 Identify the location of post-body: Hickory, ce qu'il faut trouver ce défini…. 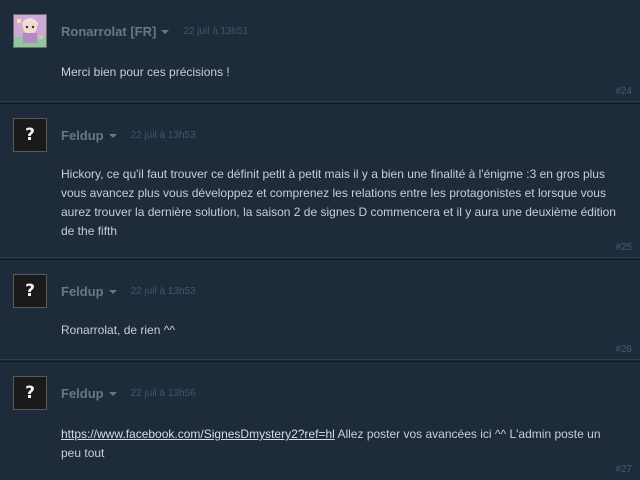
(338, 202).